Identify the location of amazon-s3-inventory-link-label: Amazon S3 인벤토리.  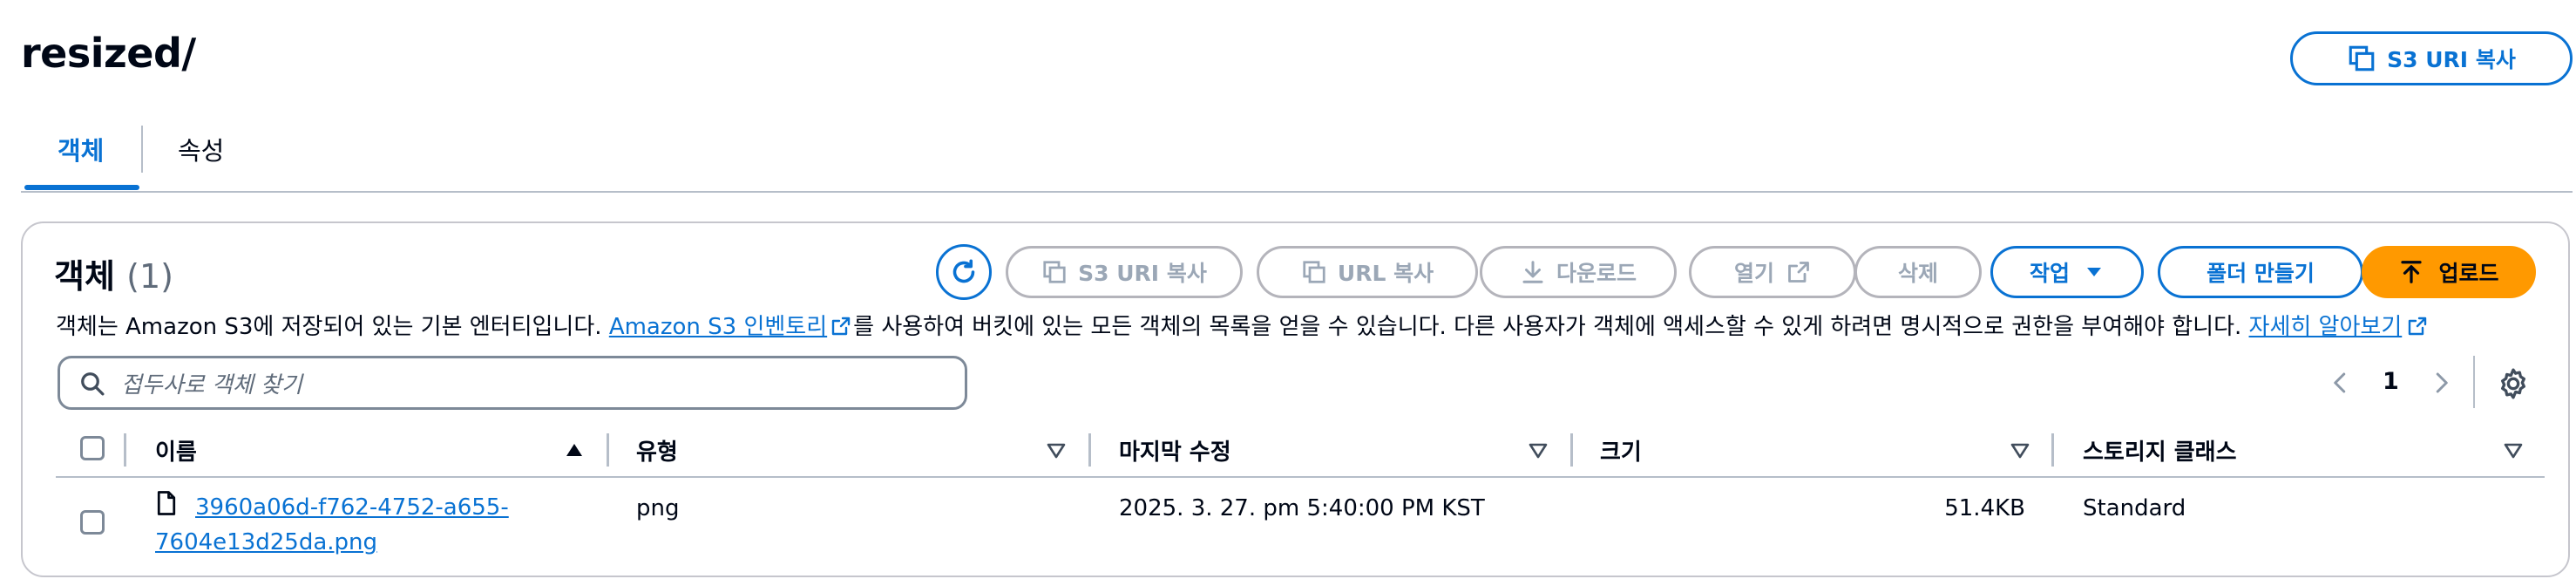
(718, 327).